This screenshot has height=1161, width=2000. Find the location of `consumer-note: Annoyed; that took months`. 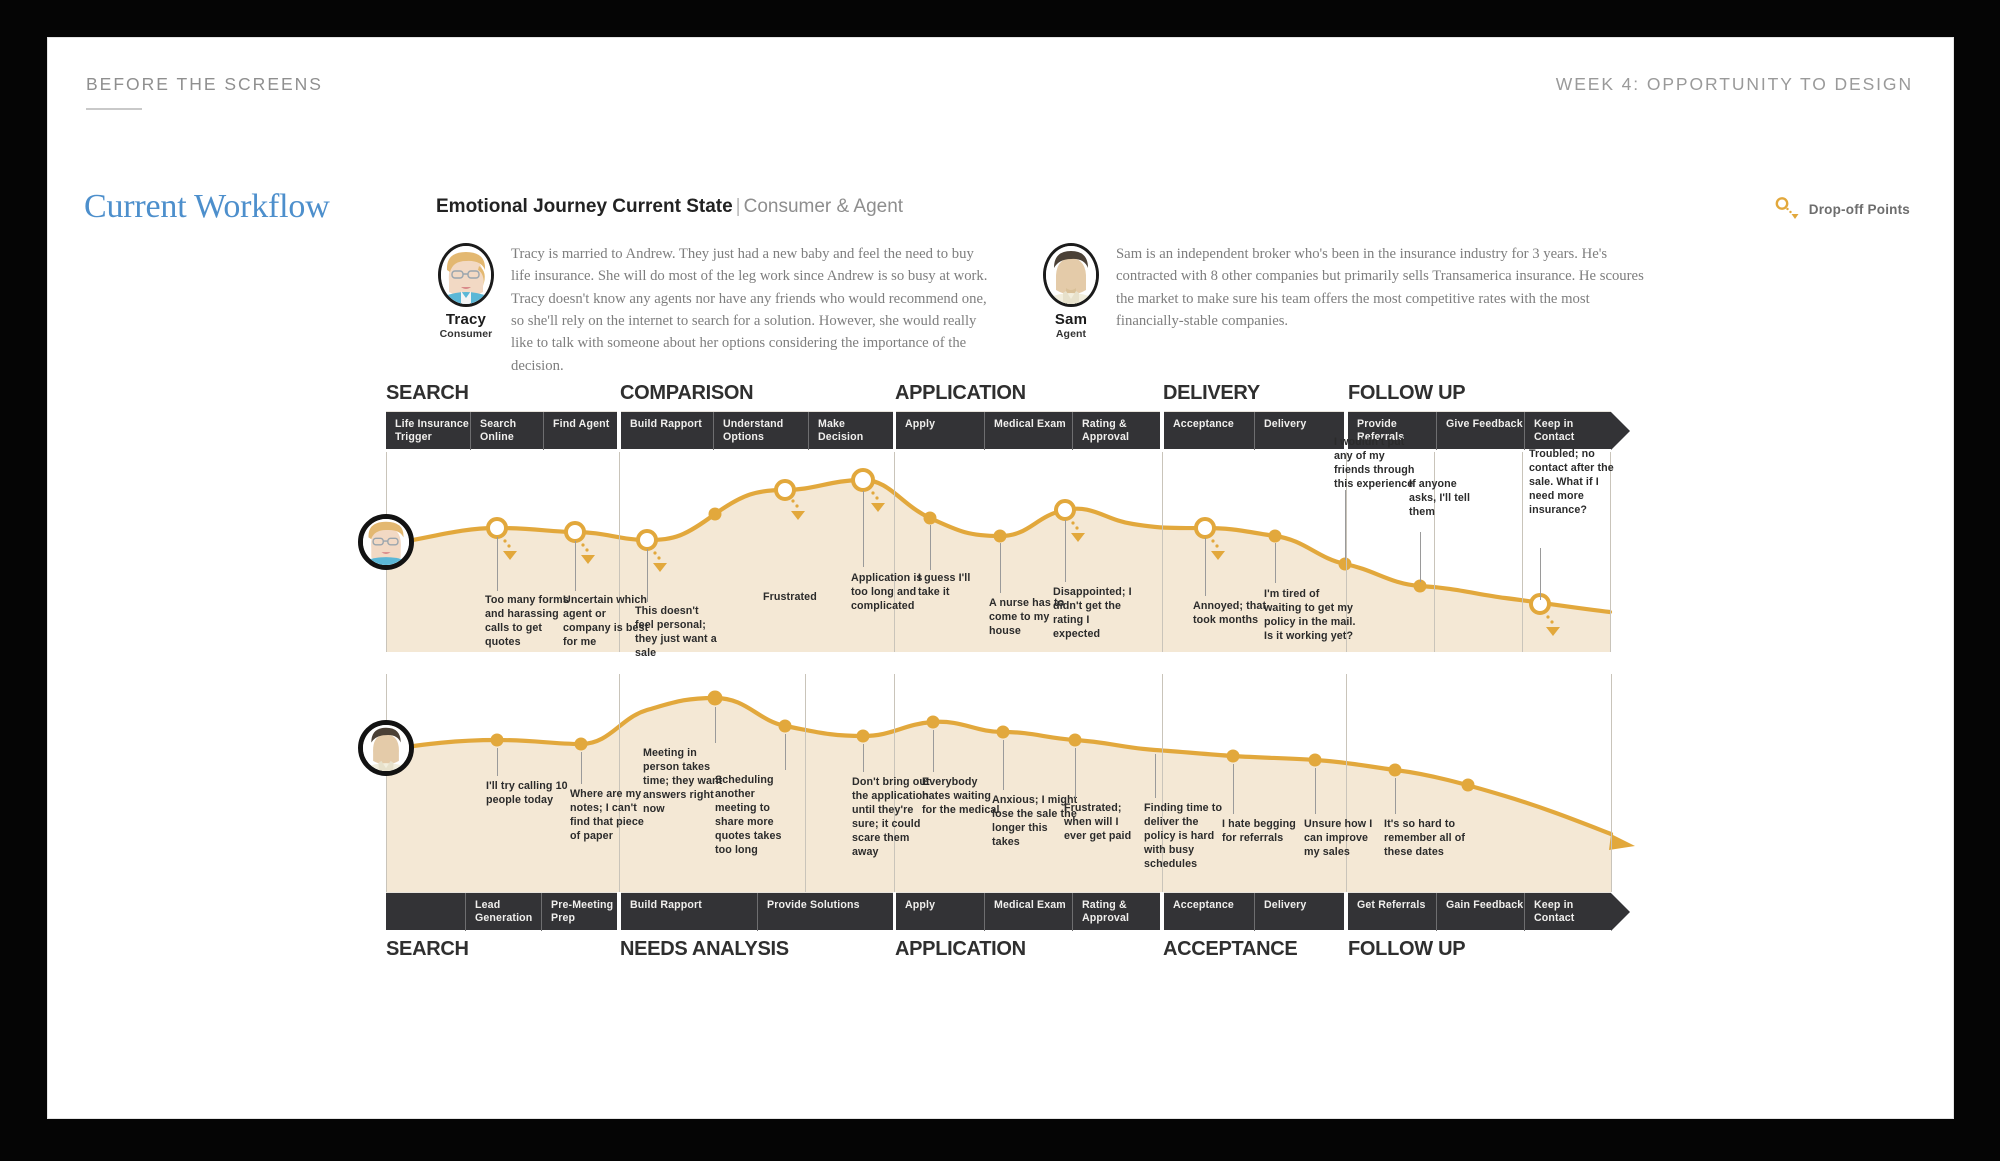

consumer-note: Annoyed; that took months is located at coordinates (1230, 613).